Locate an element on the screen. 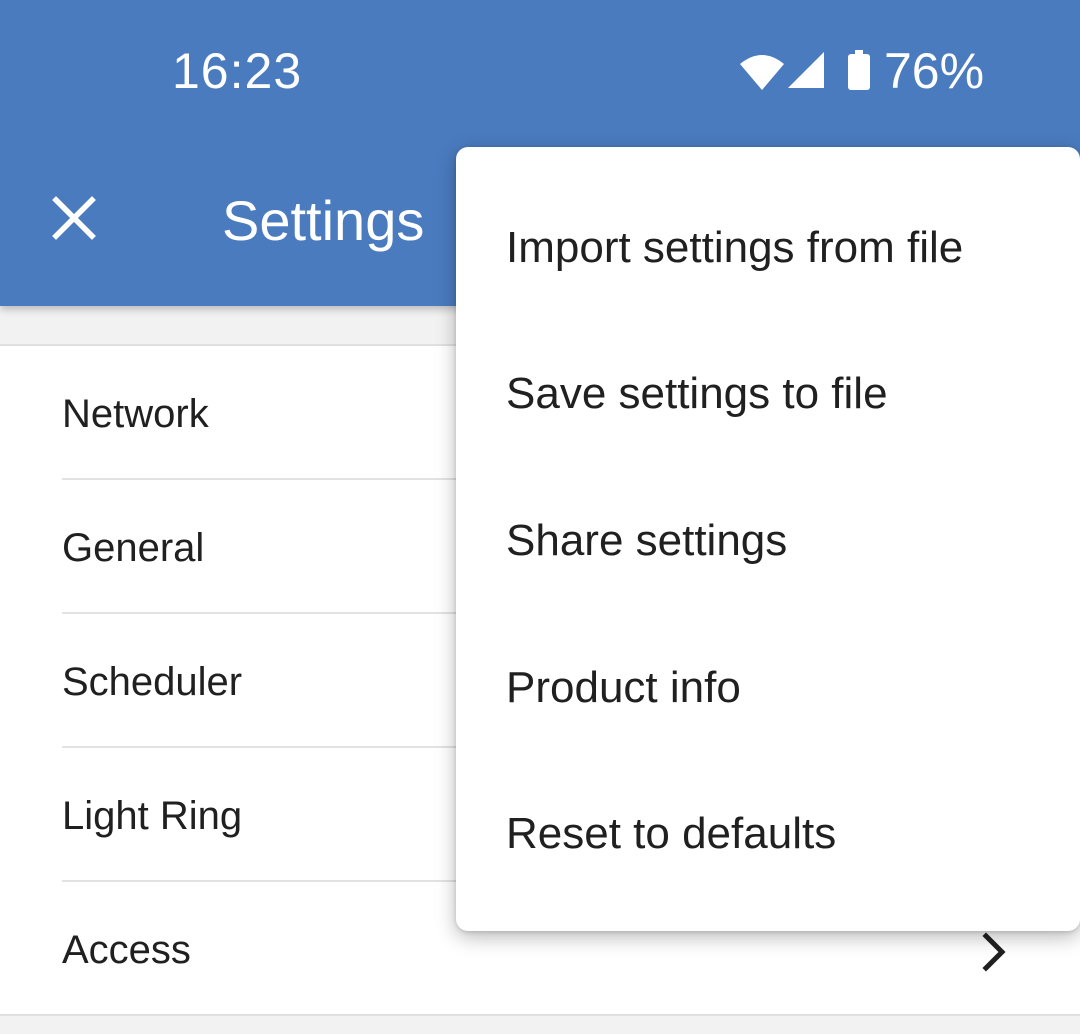  menu-item-label: Reset to defaults is located at coordinates (671, 833).